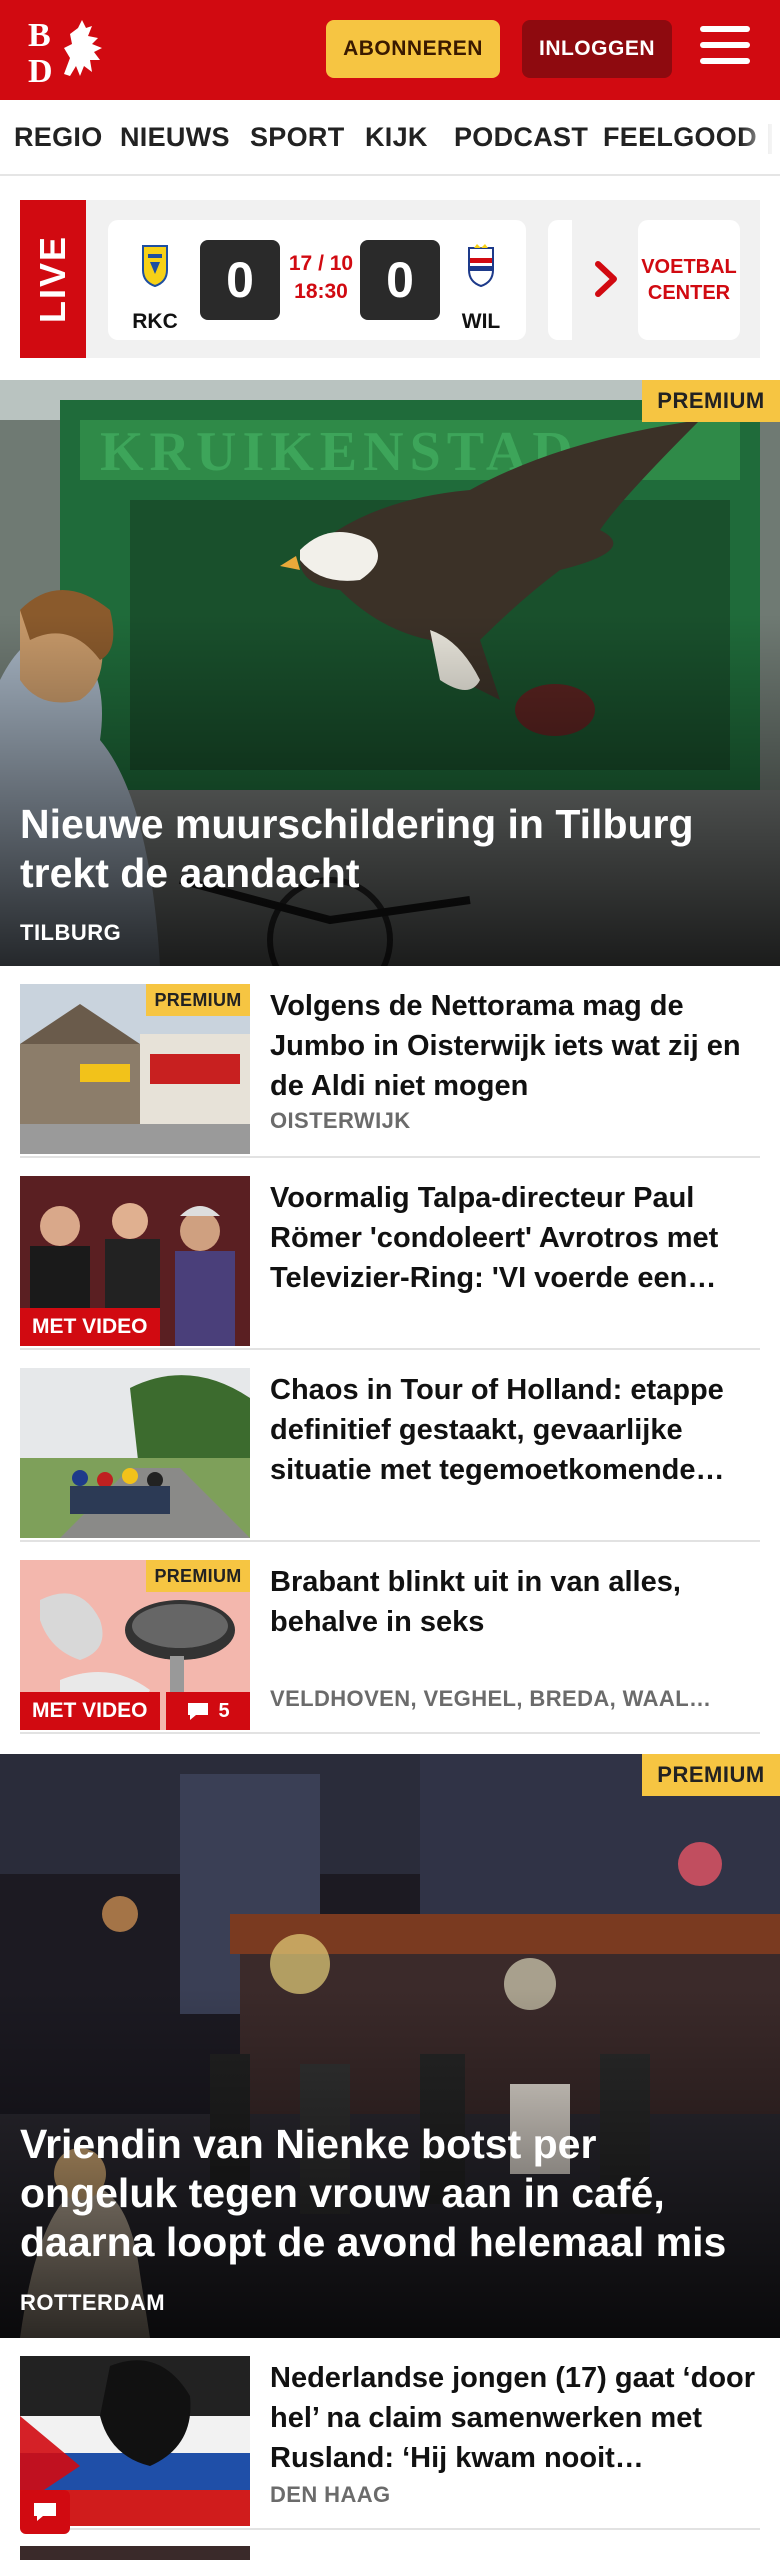 This screenshot has height=2560, width=780. What do you see at coordinates (40, 69) in the screenshot?
I see `svg-text: D` at bounding box center [40, 69].